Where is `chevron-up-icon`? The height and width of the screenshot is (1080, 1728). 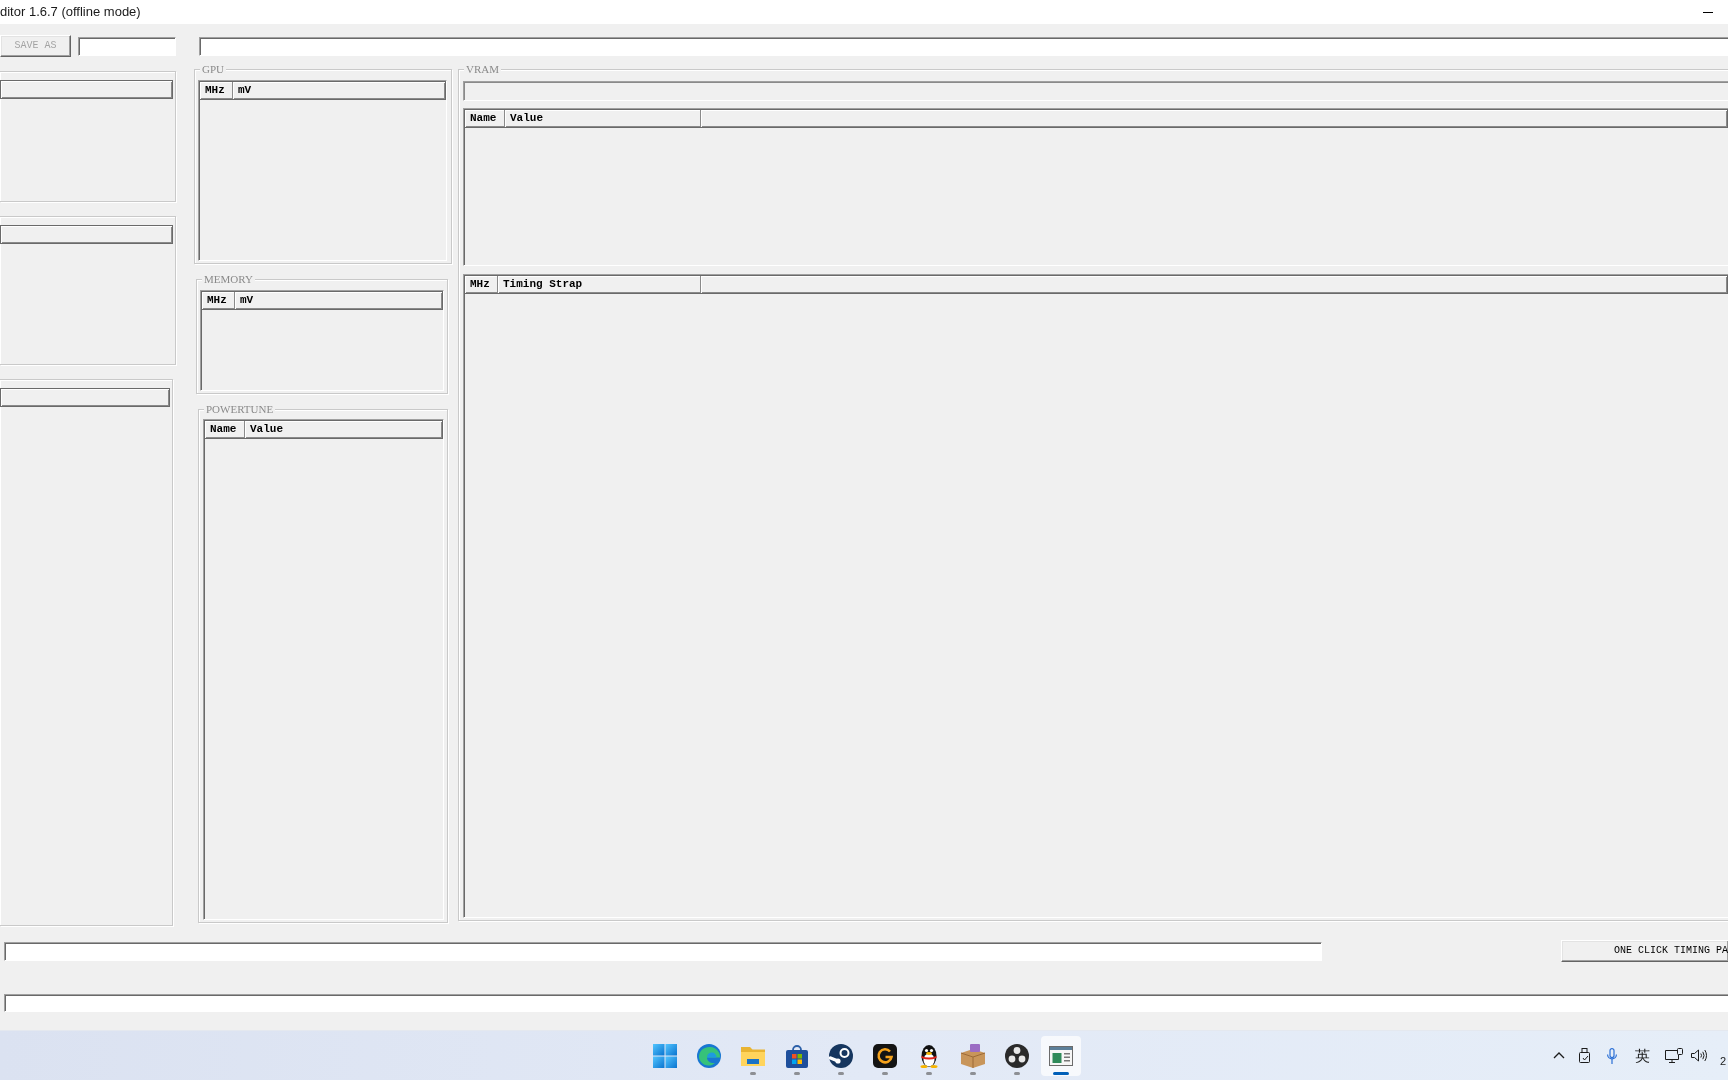
chevron-up-icon is located at coordinates (1558, 1055).